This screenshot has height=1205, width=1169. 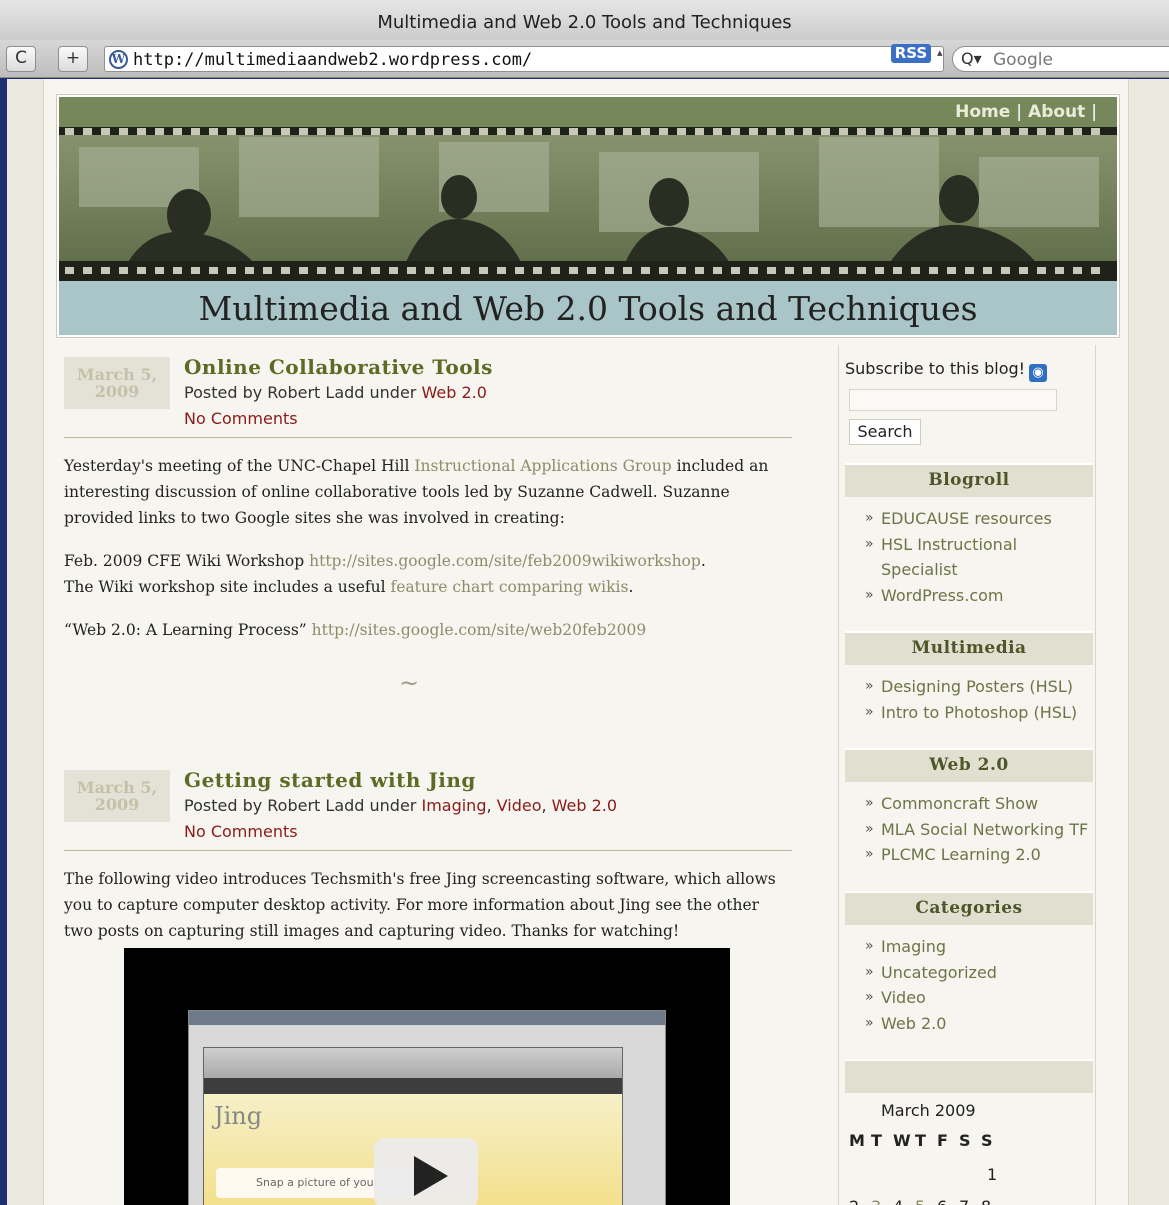 I want to click on calendar-day: 2, so click(x=860, y=1201).